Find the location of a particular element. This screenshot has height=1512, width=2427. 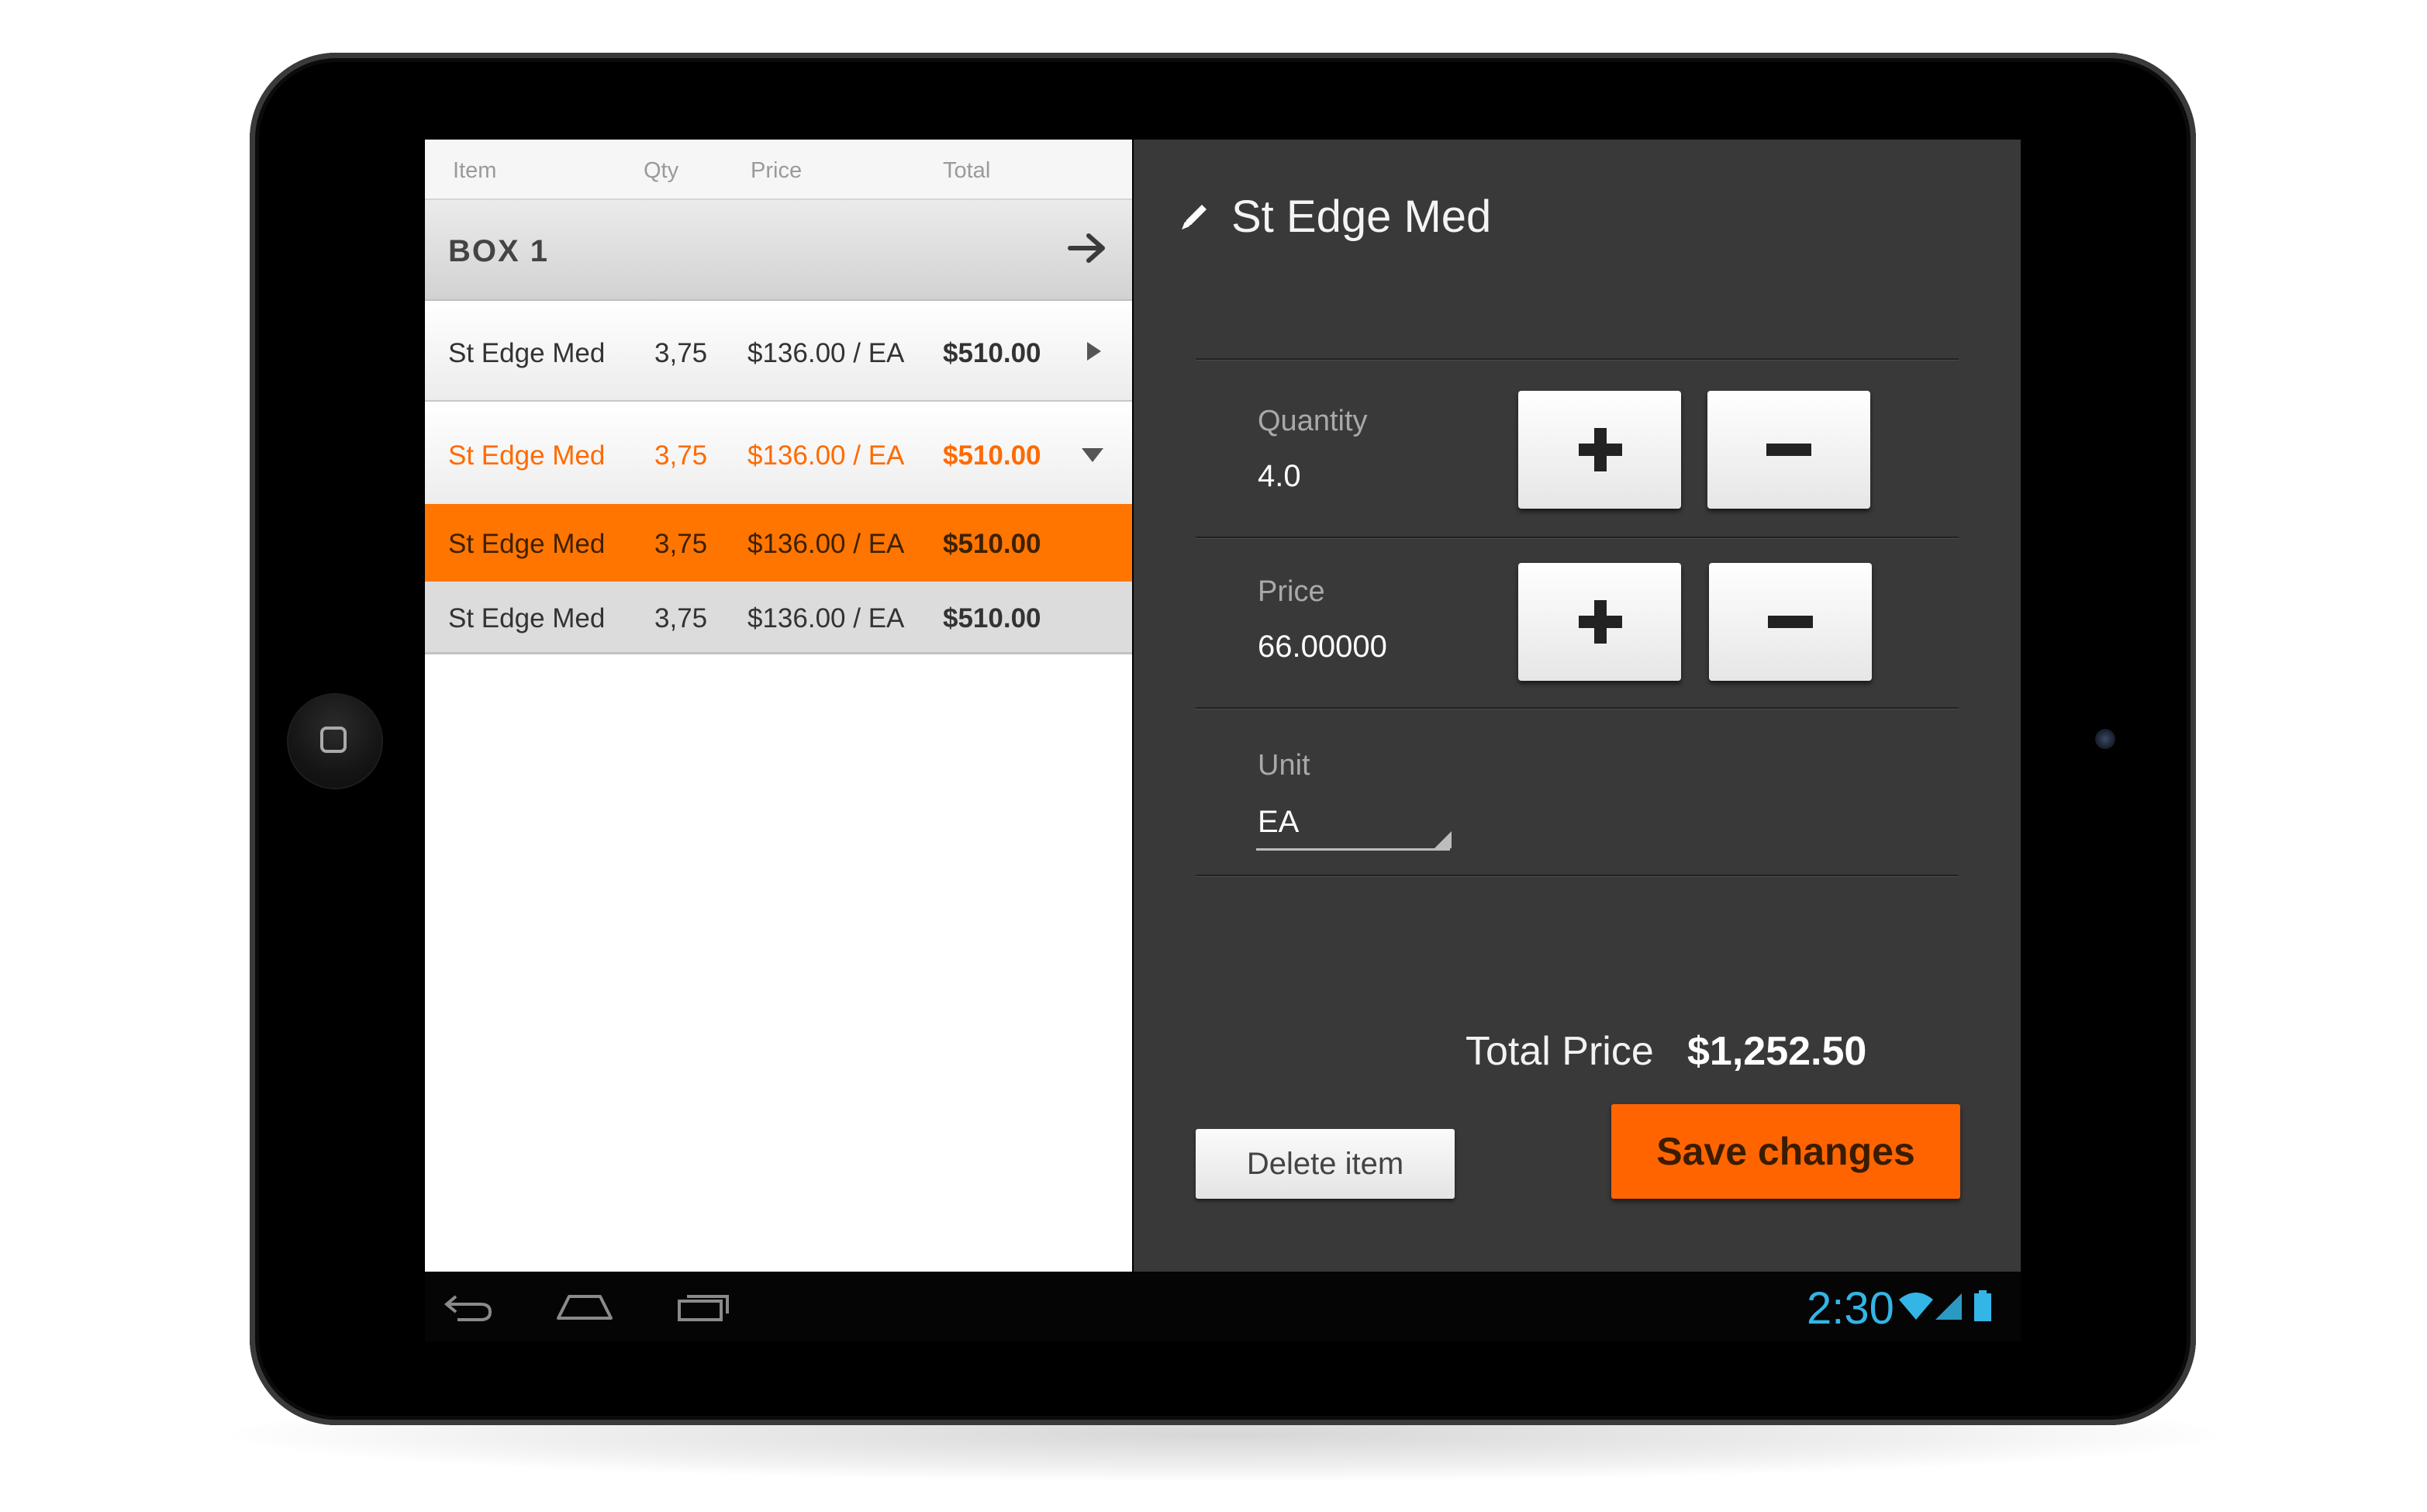

total-price-label: Total Price is located at coordinates (1560, 1051).